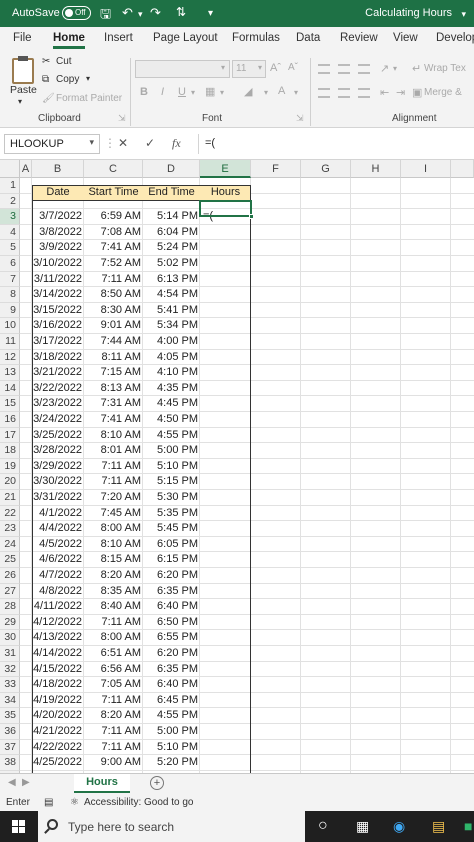  I want to click on column-header-b: B, so click(58, 169).